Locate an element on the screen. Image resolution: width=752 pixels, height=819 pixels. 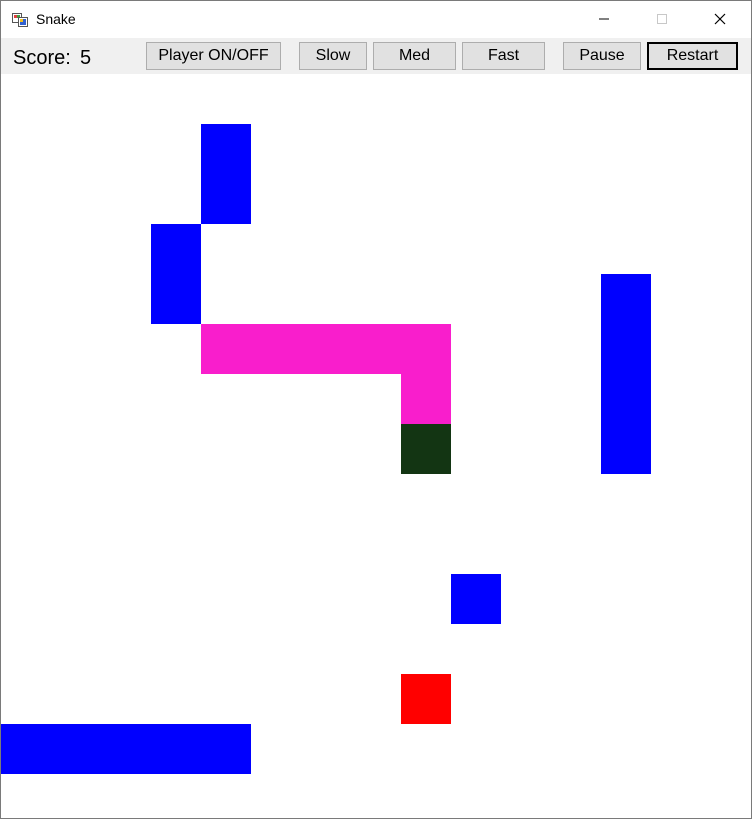
maximize-button is located at coordinates (662, 19).